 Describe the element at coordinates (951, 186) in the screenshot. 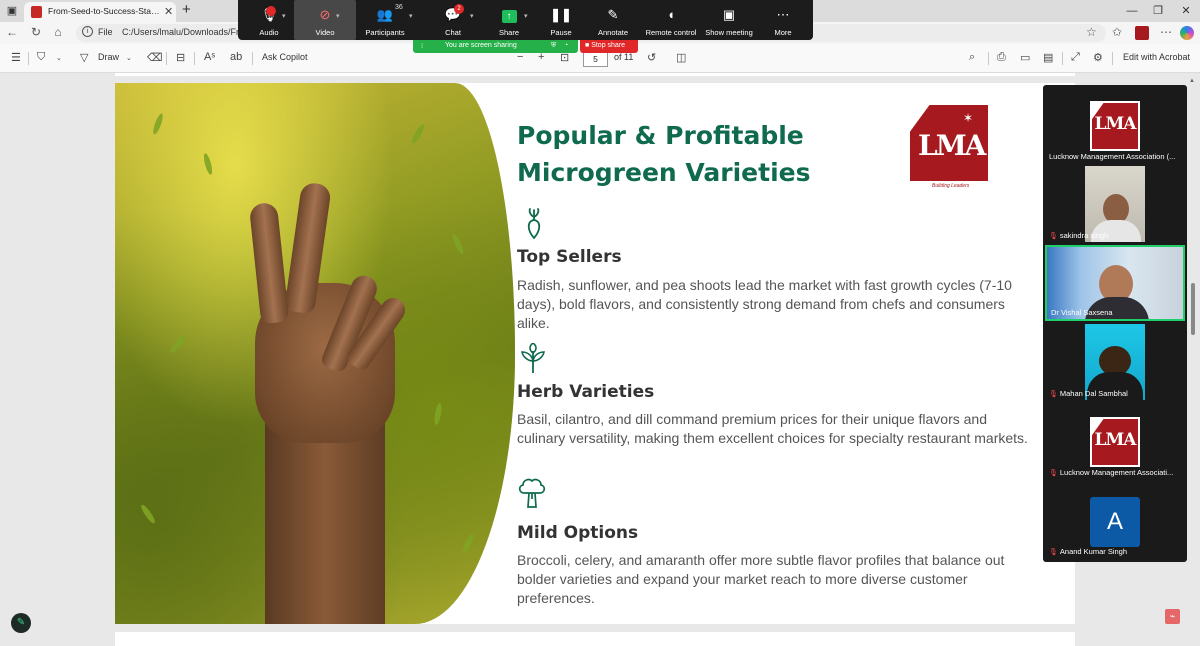

I see `lma-tagline: Building Leaders` at that location.